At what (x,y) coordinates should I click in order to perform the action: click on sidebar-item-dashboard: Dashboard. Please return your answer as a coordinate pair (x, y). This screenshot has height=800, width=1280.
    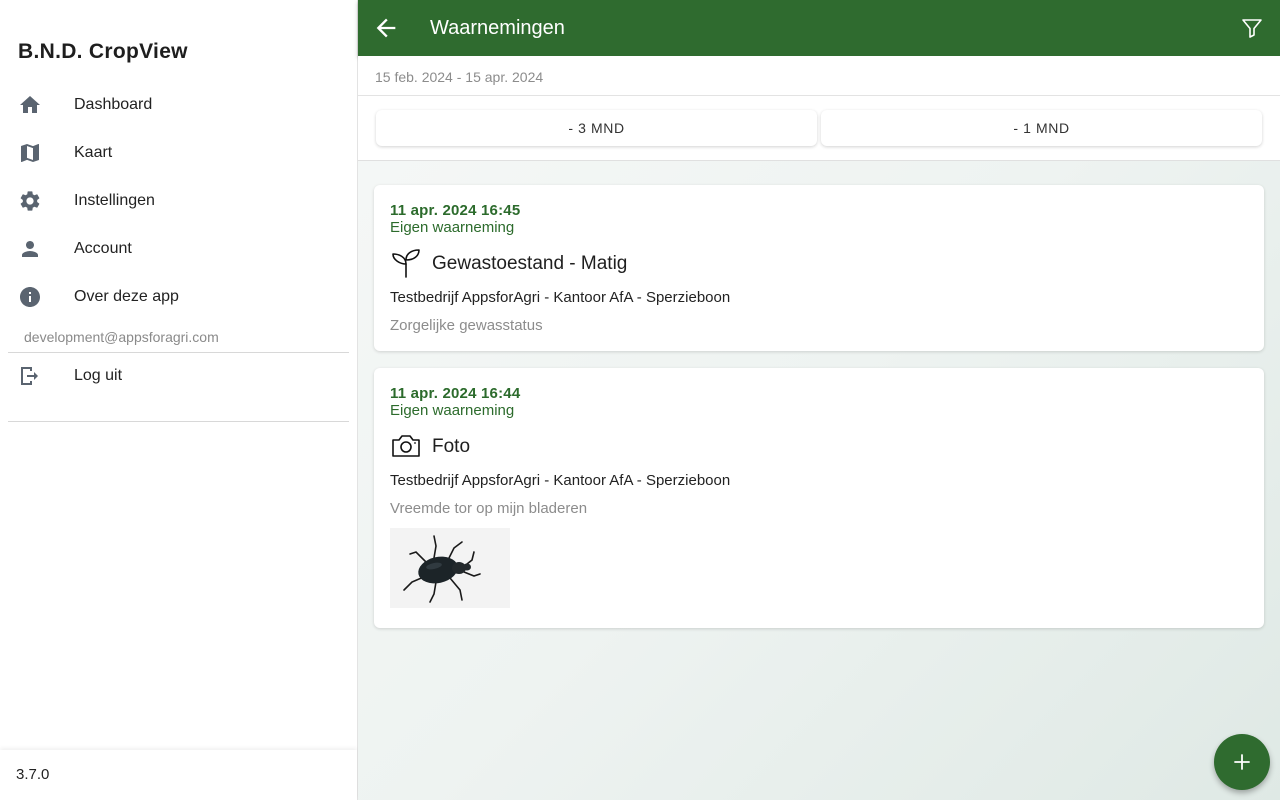
    Looking at the image, I should click on (178, 105).